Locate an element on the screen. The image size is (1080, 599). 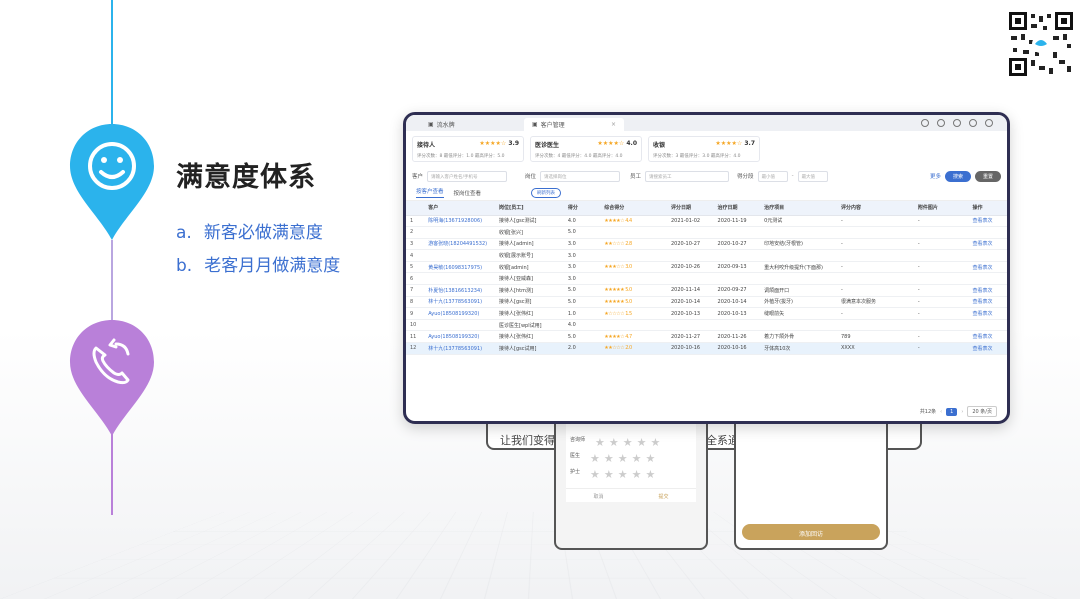
table-cell: ★★★☆☆ 3.0 is located at coordinates (633, 267).